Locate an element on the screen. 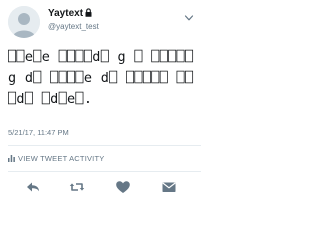  tweet-actions is located at coordinates (100, 187).